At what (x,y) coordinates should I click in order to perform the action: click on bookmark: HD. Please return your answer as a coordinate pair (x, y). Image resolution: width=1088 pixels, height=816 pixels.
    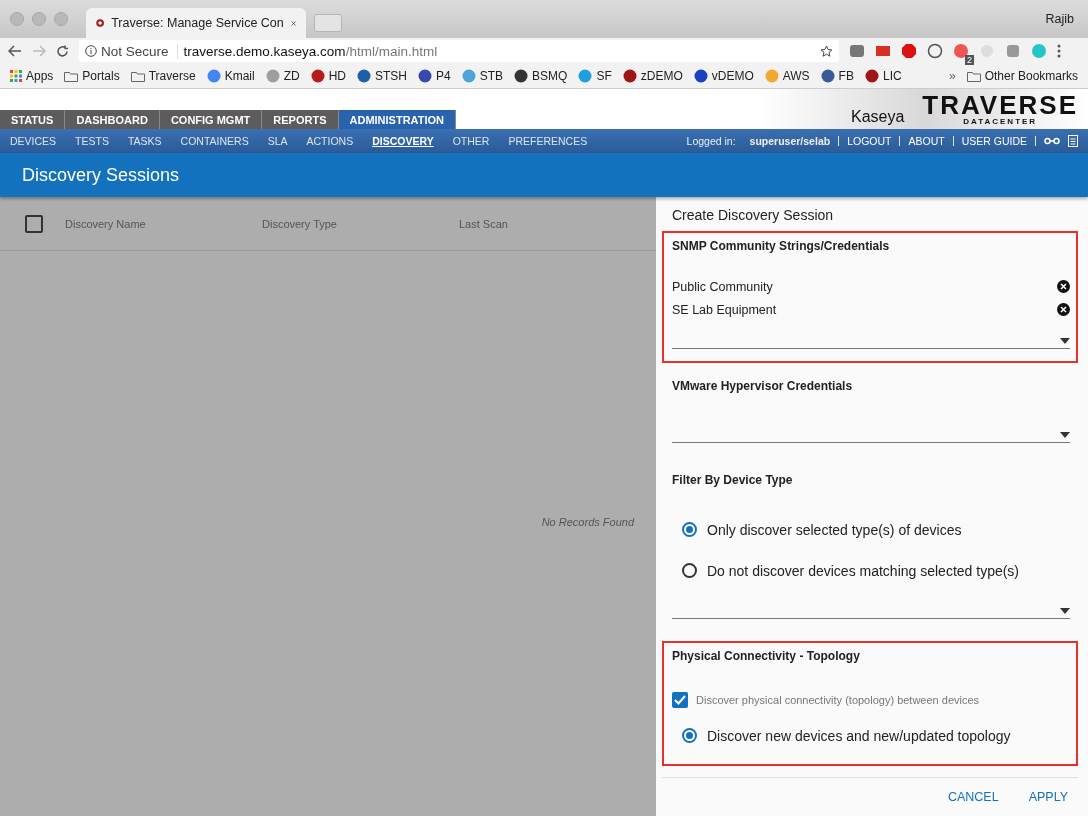
    Looking at the image, I should click on (328, 76).